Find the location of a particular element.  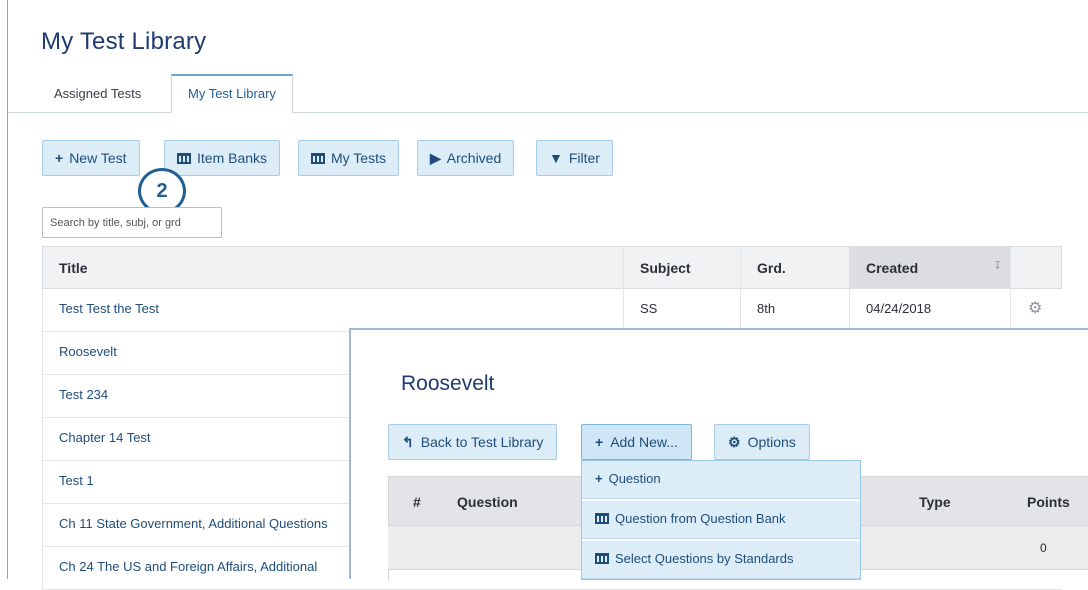

column-header-question: Question is located at coordinates (487, 502).